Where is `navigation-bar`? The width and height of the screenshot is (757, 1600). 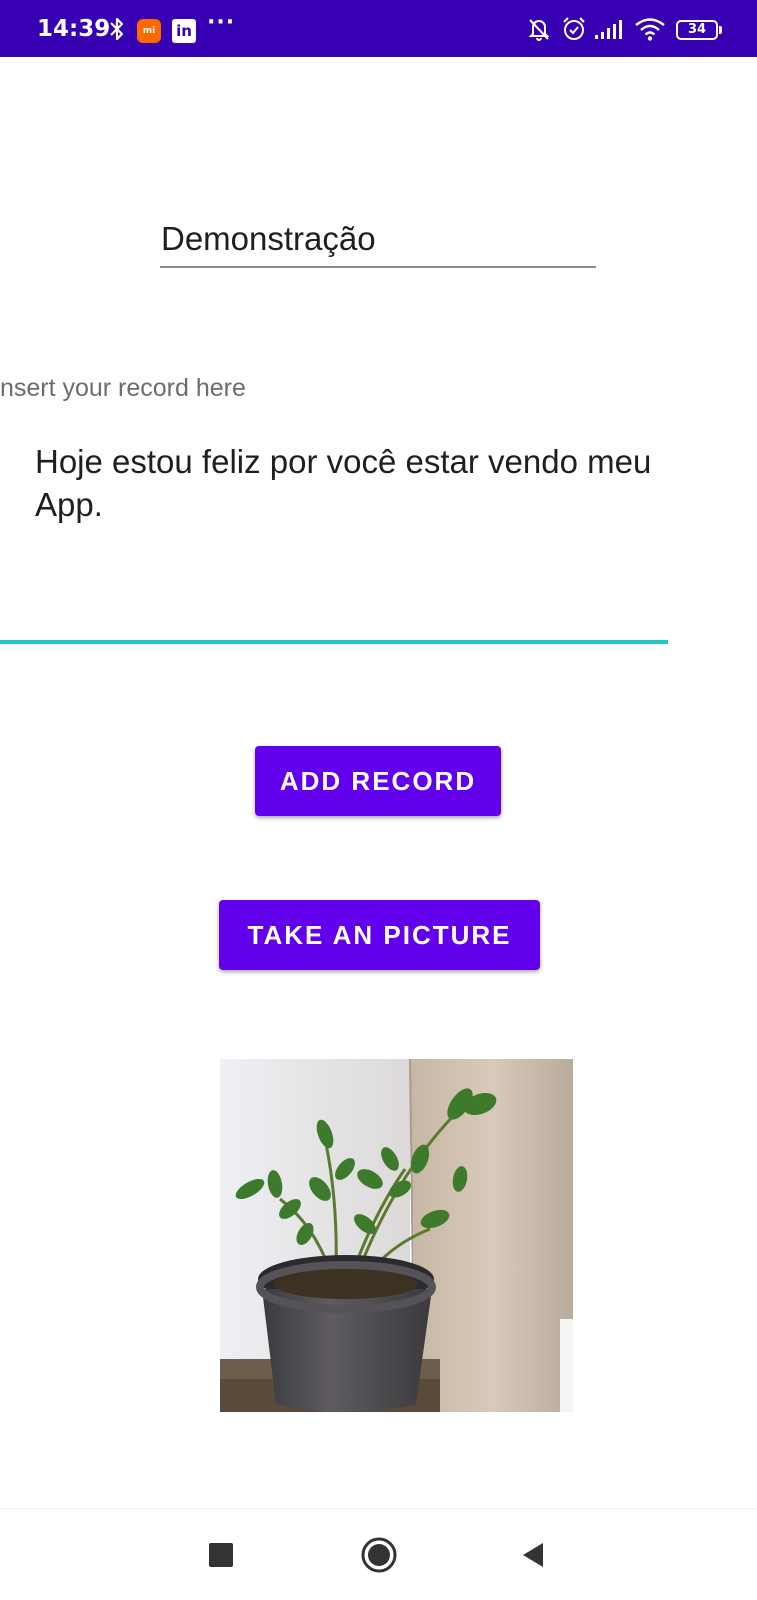 navigation-bar is located at coordinates (378, 1554).